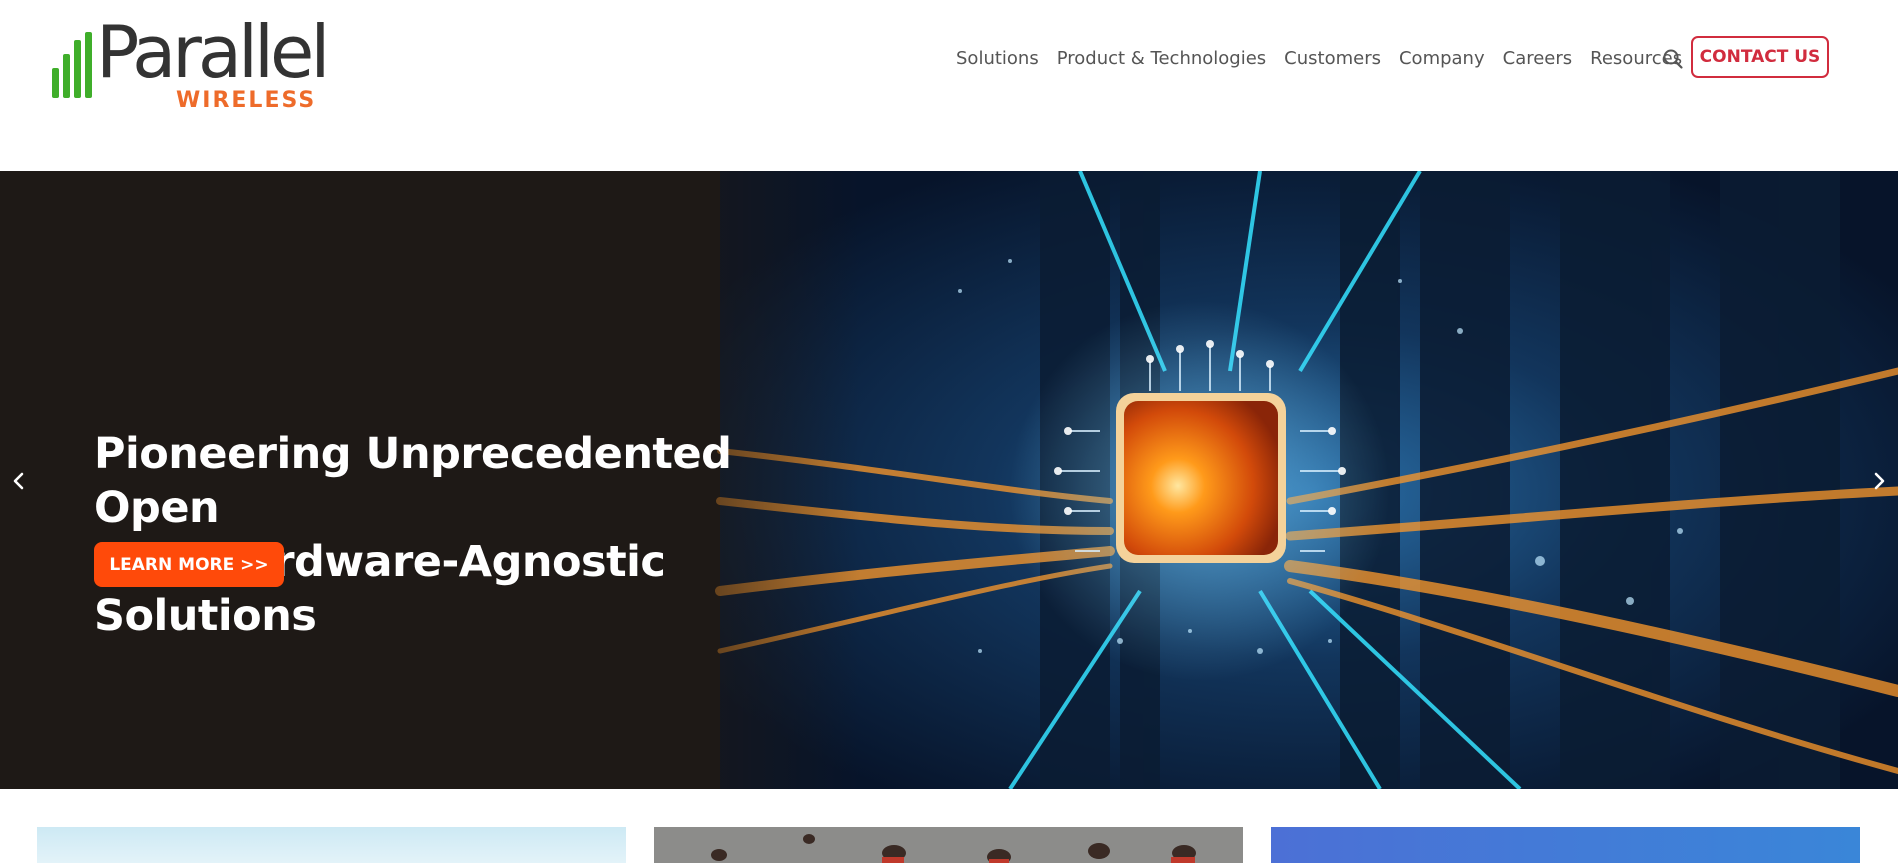  Describe the element at coordinates (997, 58) in the screenshot. I see `nav-item-solutions: Solutions` at that location.